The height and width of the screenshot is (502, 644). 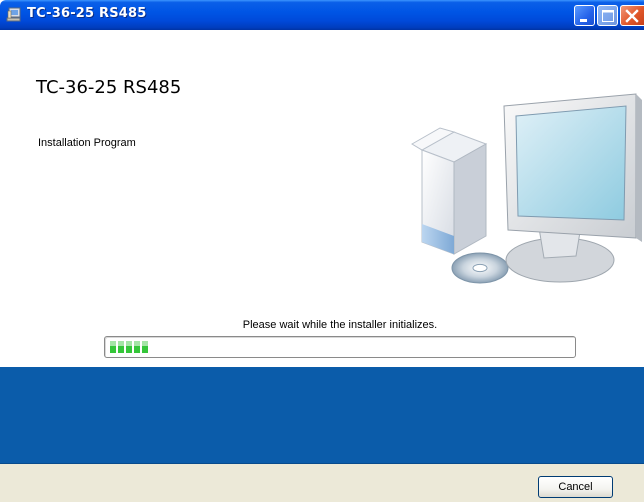 I want to click on close-icon, so click(x=632, y=16).